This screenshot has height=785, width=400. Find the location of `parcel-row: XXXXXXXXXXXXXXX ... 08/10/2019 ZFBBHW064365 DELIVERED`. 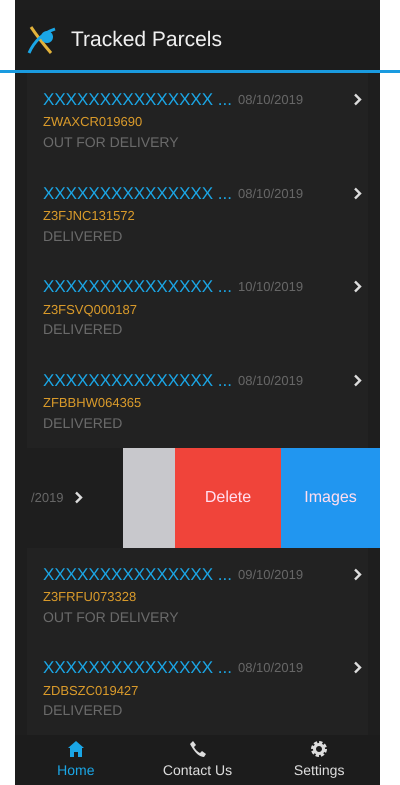

parcel-row: XXXXXXXXXXXXXXX ... 08/10/2019 ZFBBHW064365 DELIVERED is located at coordinates (197, 401).